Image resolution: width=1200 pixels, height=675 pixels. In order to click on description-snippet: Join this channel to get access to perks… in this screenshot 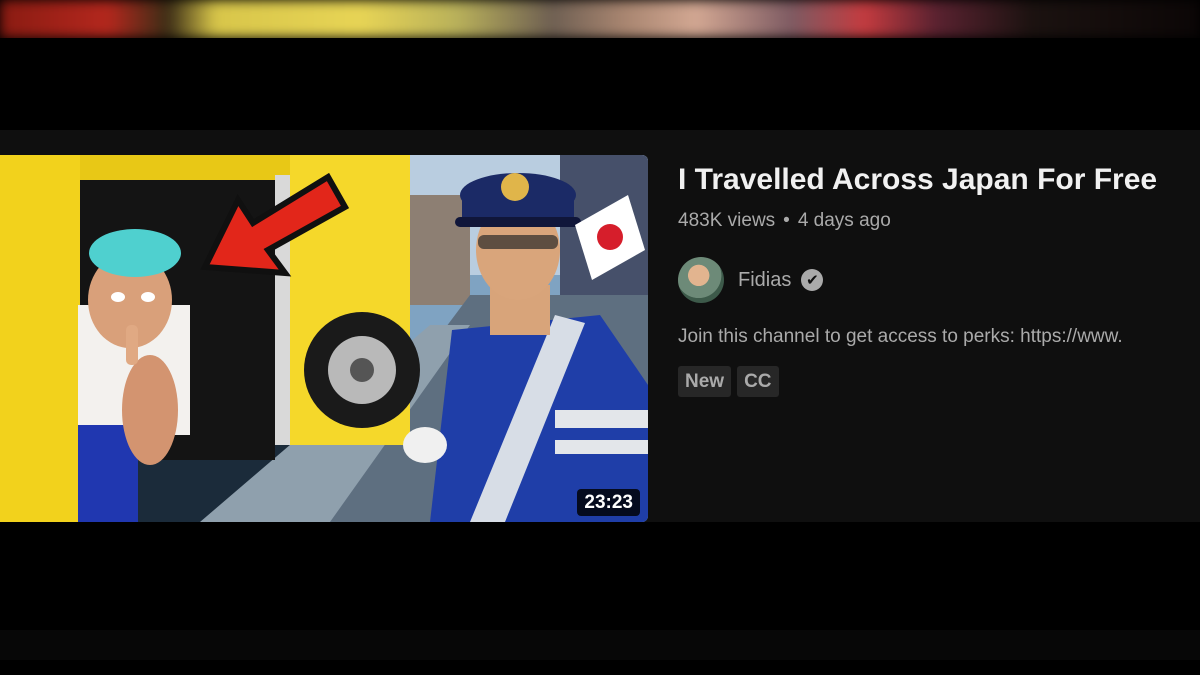, I will do `click(900, 336)`.